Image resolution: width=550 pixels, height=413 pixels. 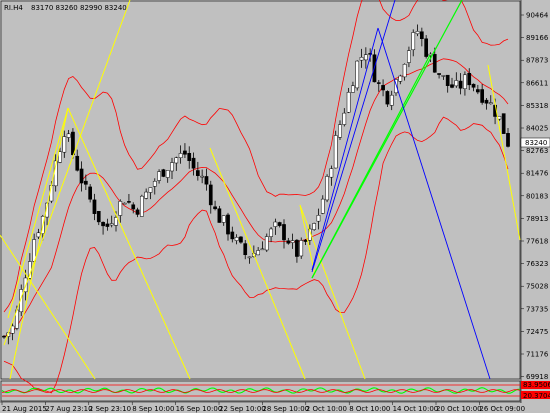 I want to click on time-tick-label: 2 Oct 10:00, so click(x=326, y=409).